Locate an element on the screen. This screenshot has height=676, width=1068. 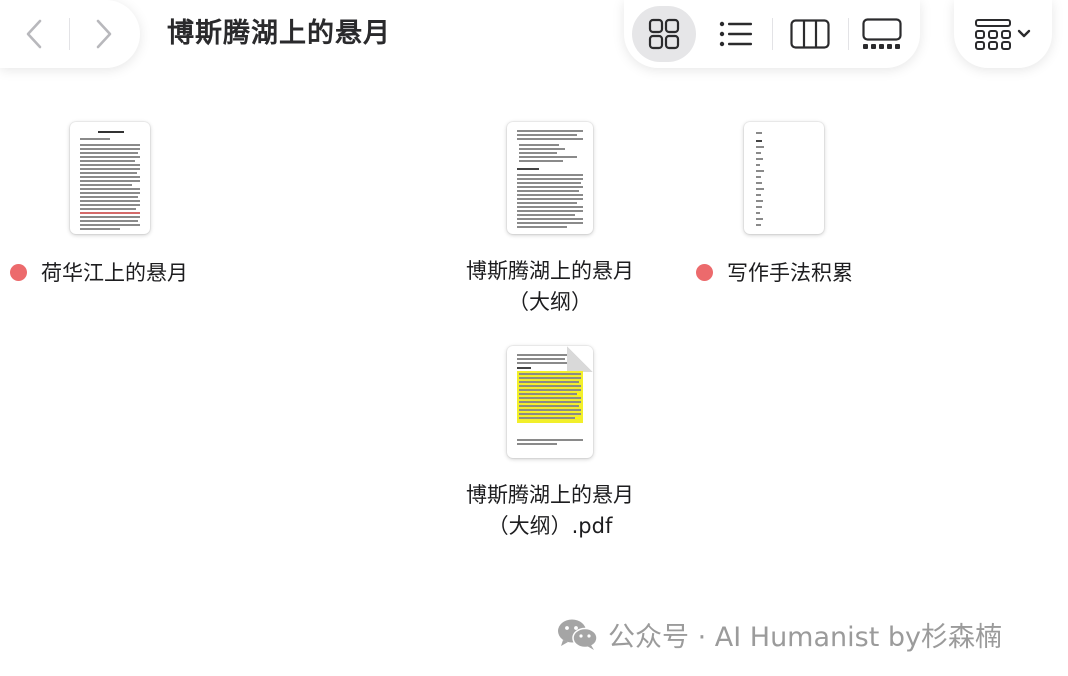
nav-divider is located at coordinates (69, 34).